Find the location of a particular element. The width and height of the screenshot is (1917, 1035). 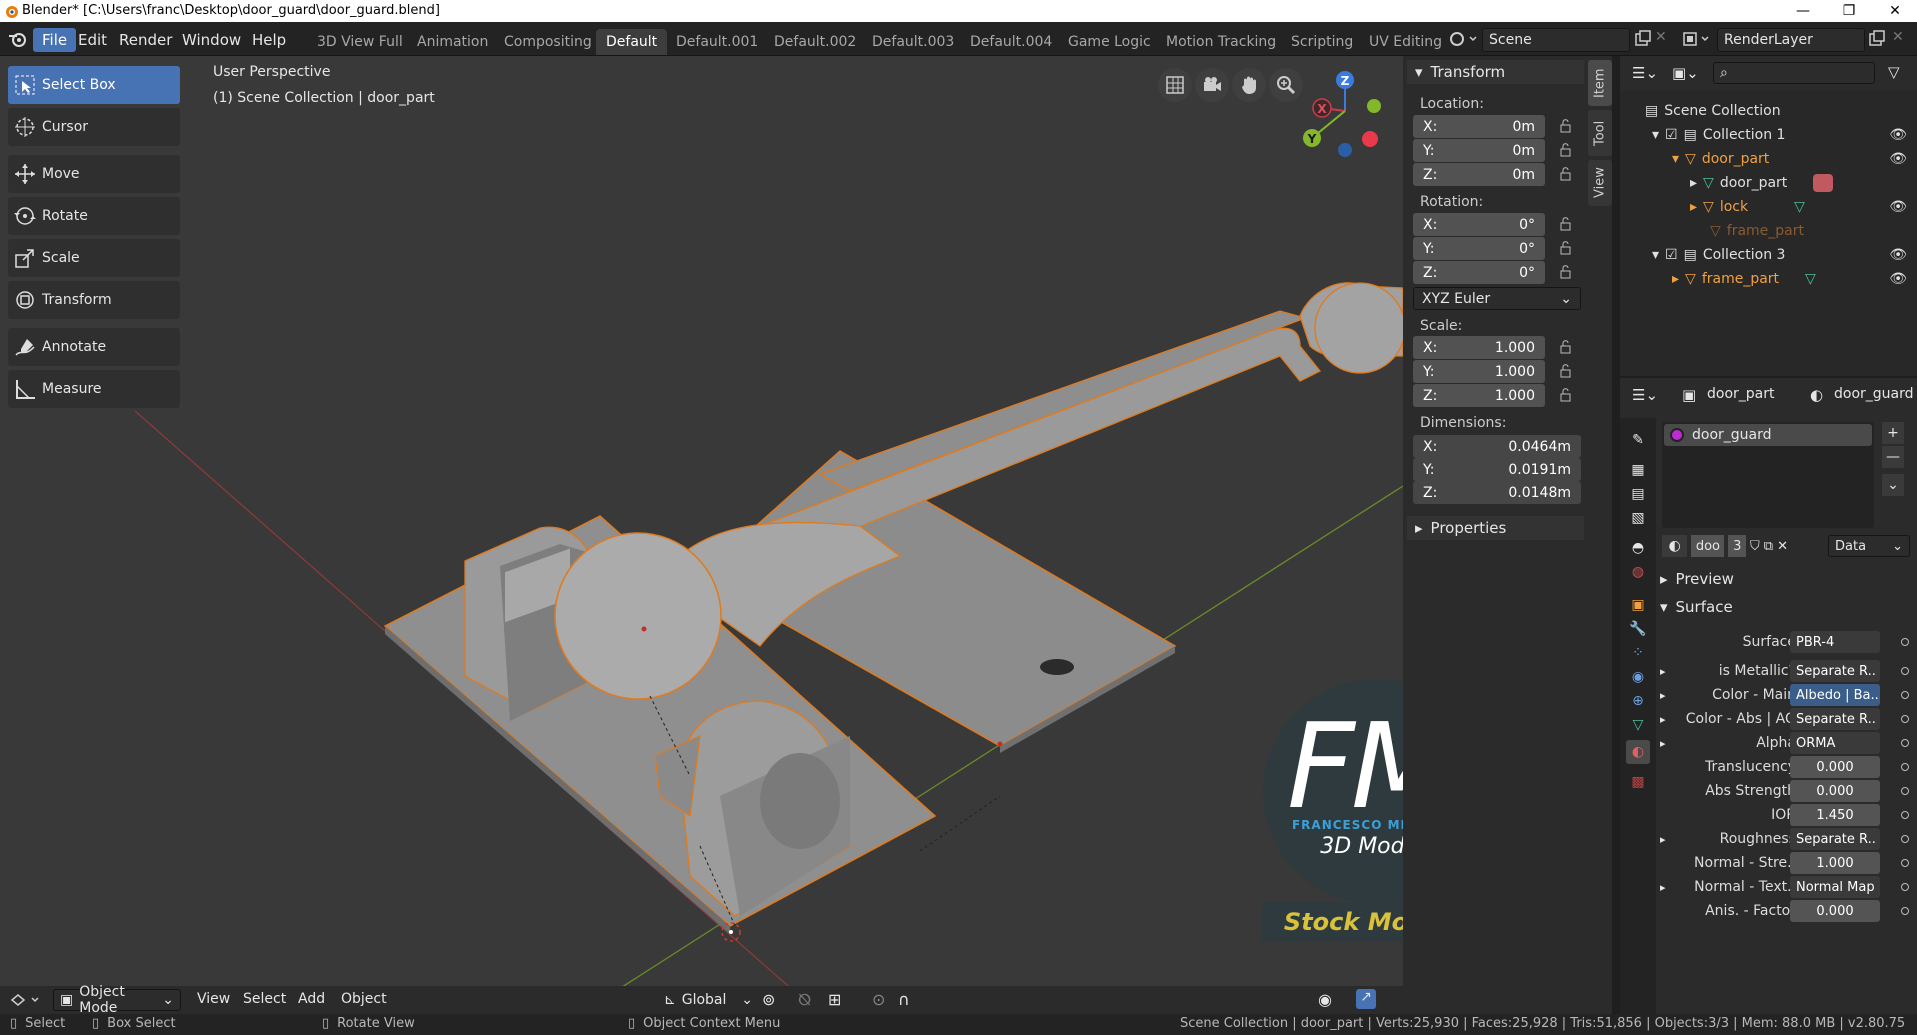

link-dropdown: Data ⌄ is located at coordinates (1869, 546).